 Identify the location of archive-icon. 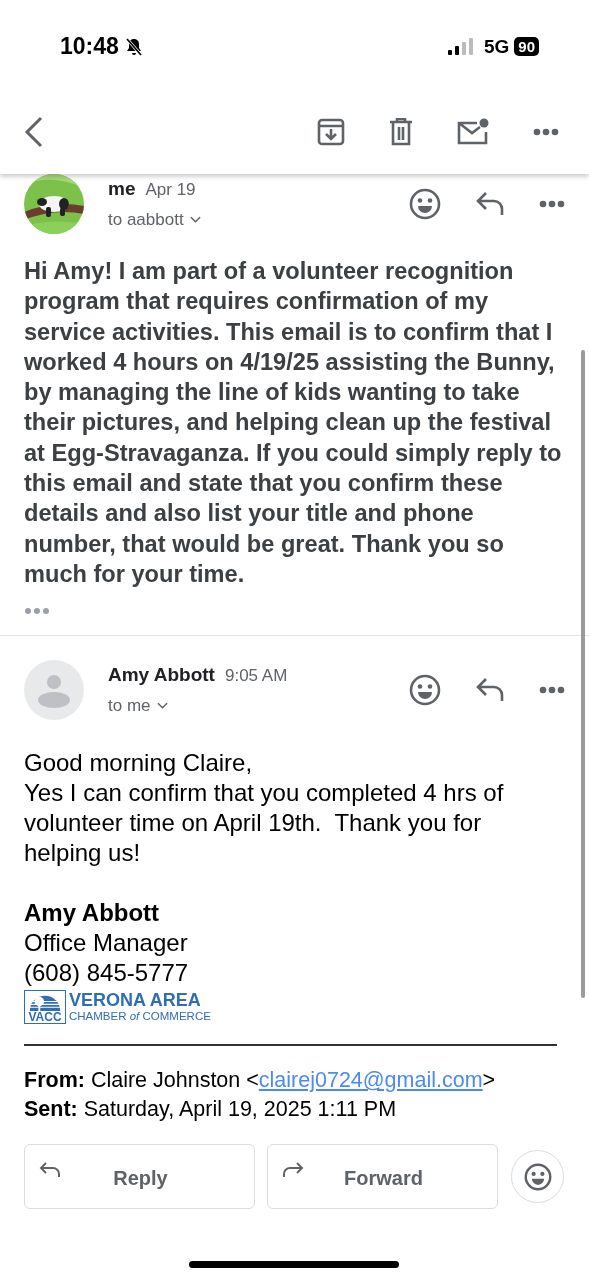
(331, 132).